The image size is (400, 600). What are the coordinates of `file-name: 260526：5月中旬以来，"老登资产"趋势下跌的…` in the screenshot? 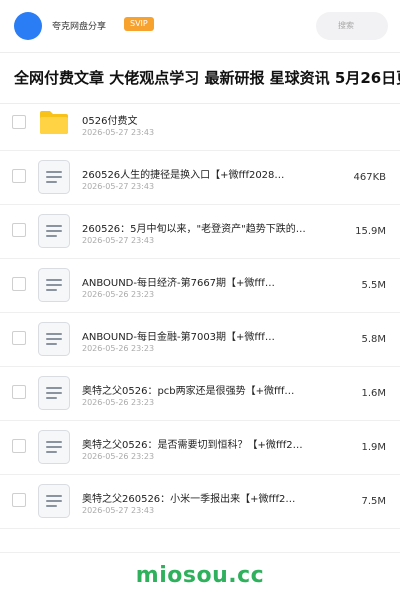 It's located at (194, 229).